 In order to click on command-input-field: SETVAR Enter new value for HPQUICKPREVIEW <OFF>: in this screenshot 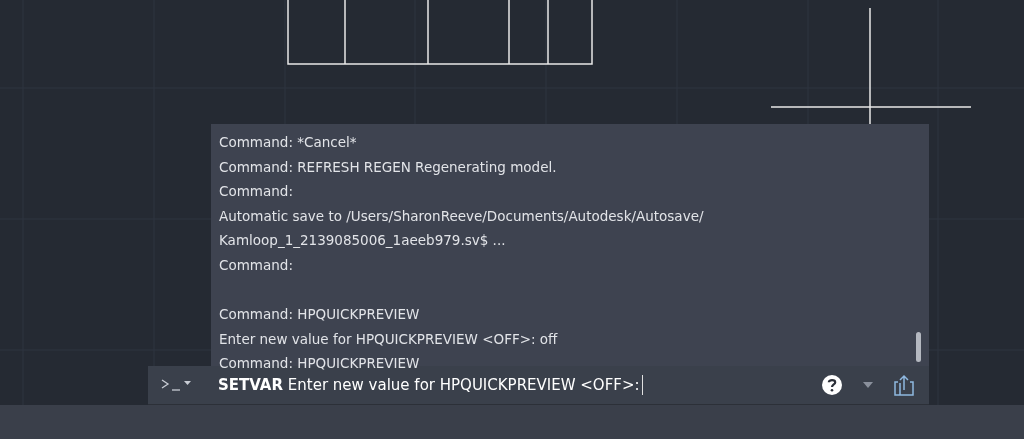, I will do `click(519, 385)`.